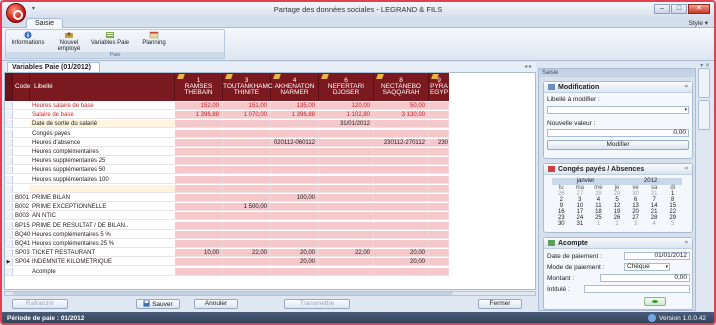 This screenshot has width=716, height=325. I want to click on cell-value: 50,00, so click(401, 106).